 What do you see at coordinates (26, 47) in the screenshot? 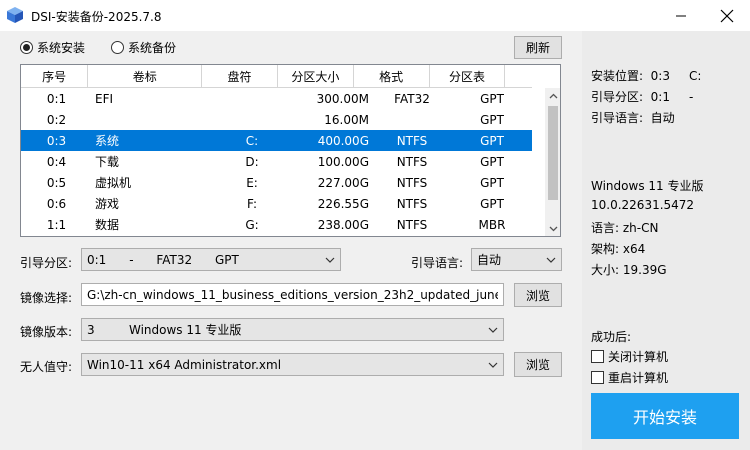
I see `radio-dot-selected` at bounding box center [26, 47].